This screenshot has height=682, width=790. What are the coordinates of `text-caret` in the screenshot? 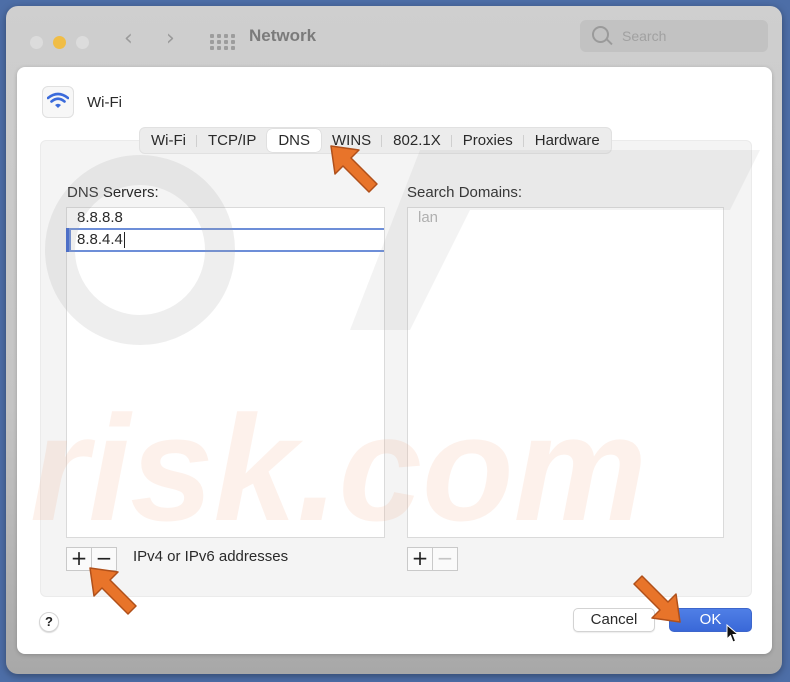 It's located at (124, 240).